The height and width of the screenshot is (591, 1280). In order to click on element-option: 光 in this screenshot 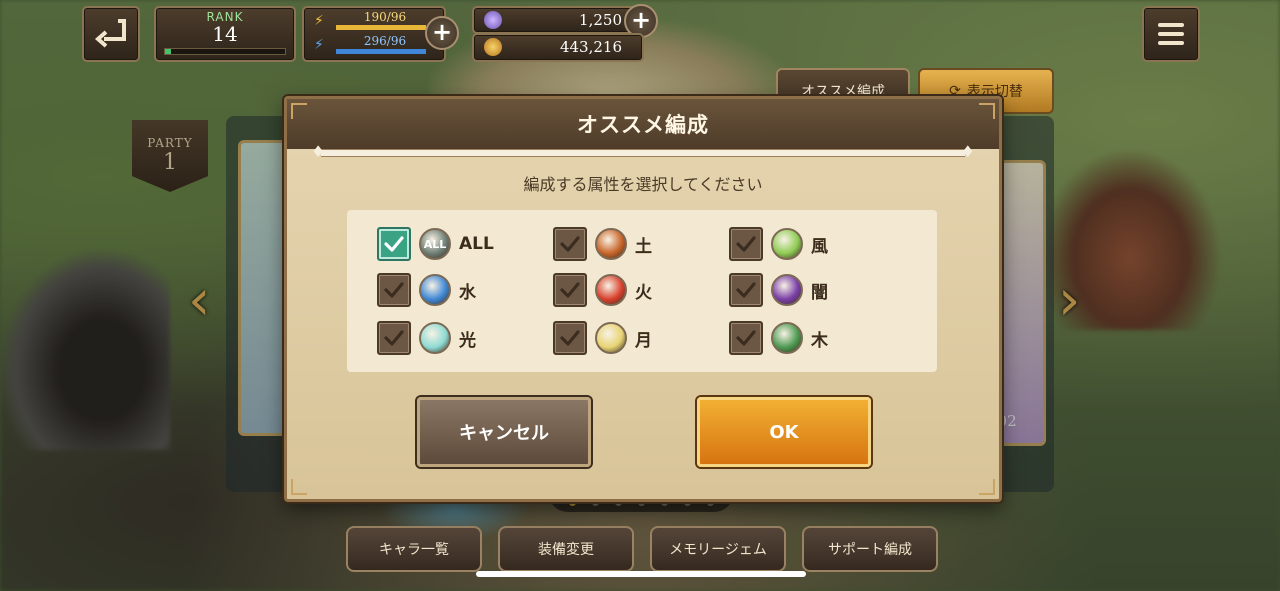, I will do `click(457, 338)`.